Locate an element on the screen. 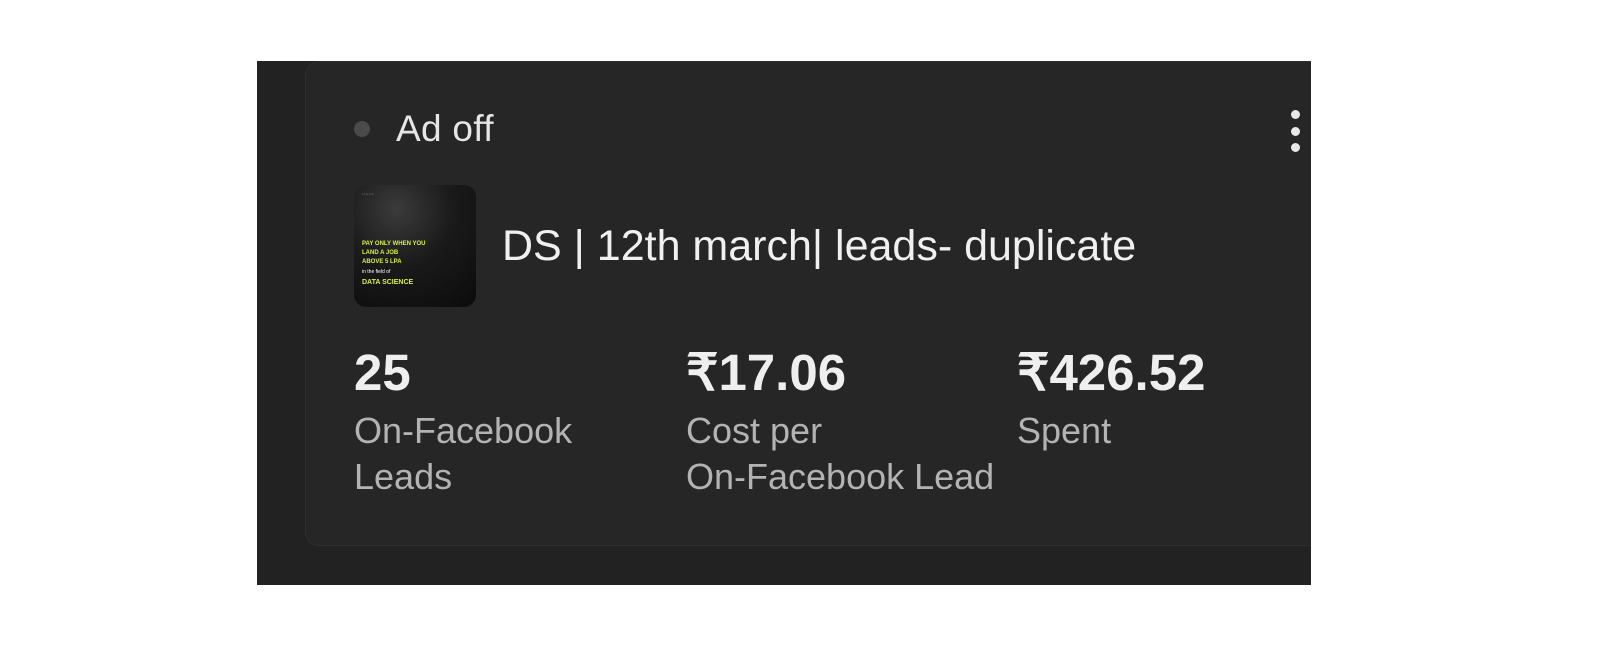  more-options-button is located at coordinates (1295, 131).